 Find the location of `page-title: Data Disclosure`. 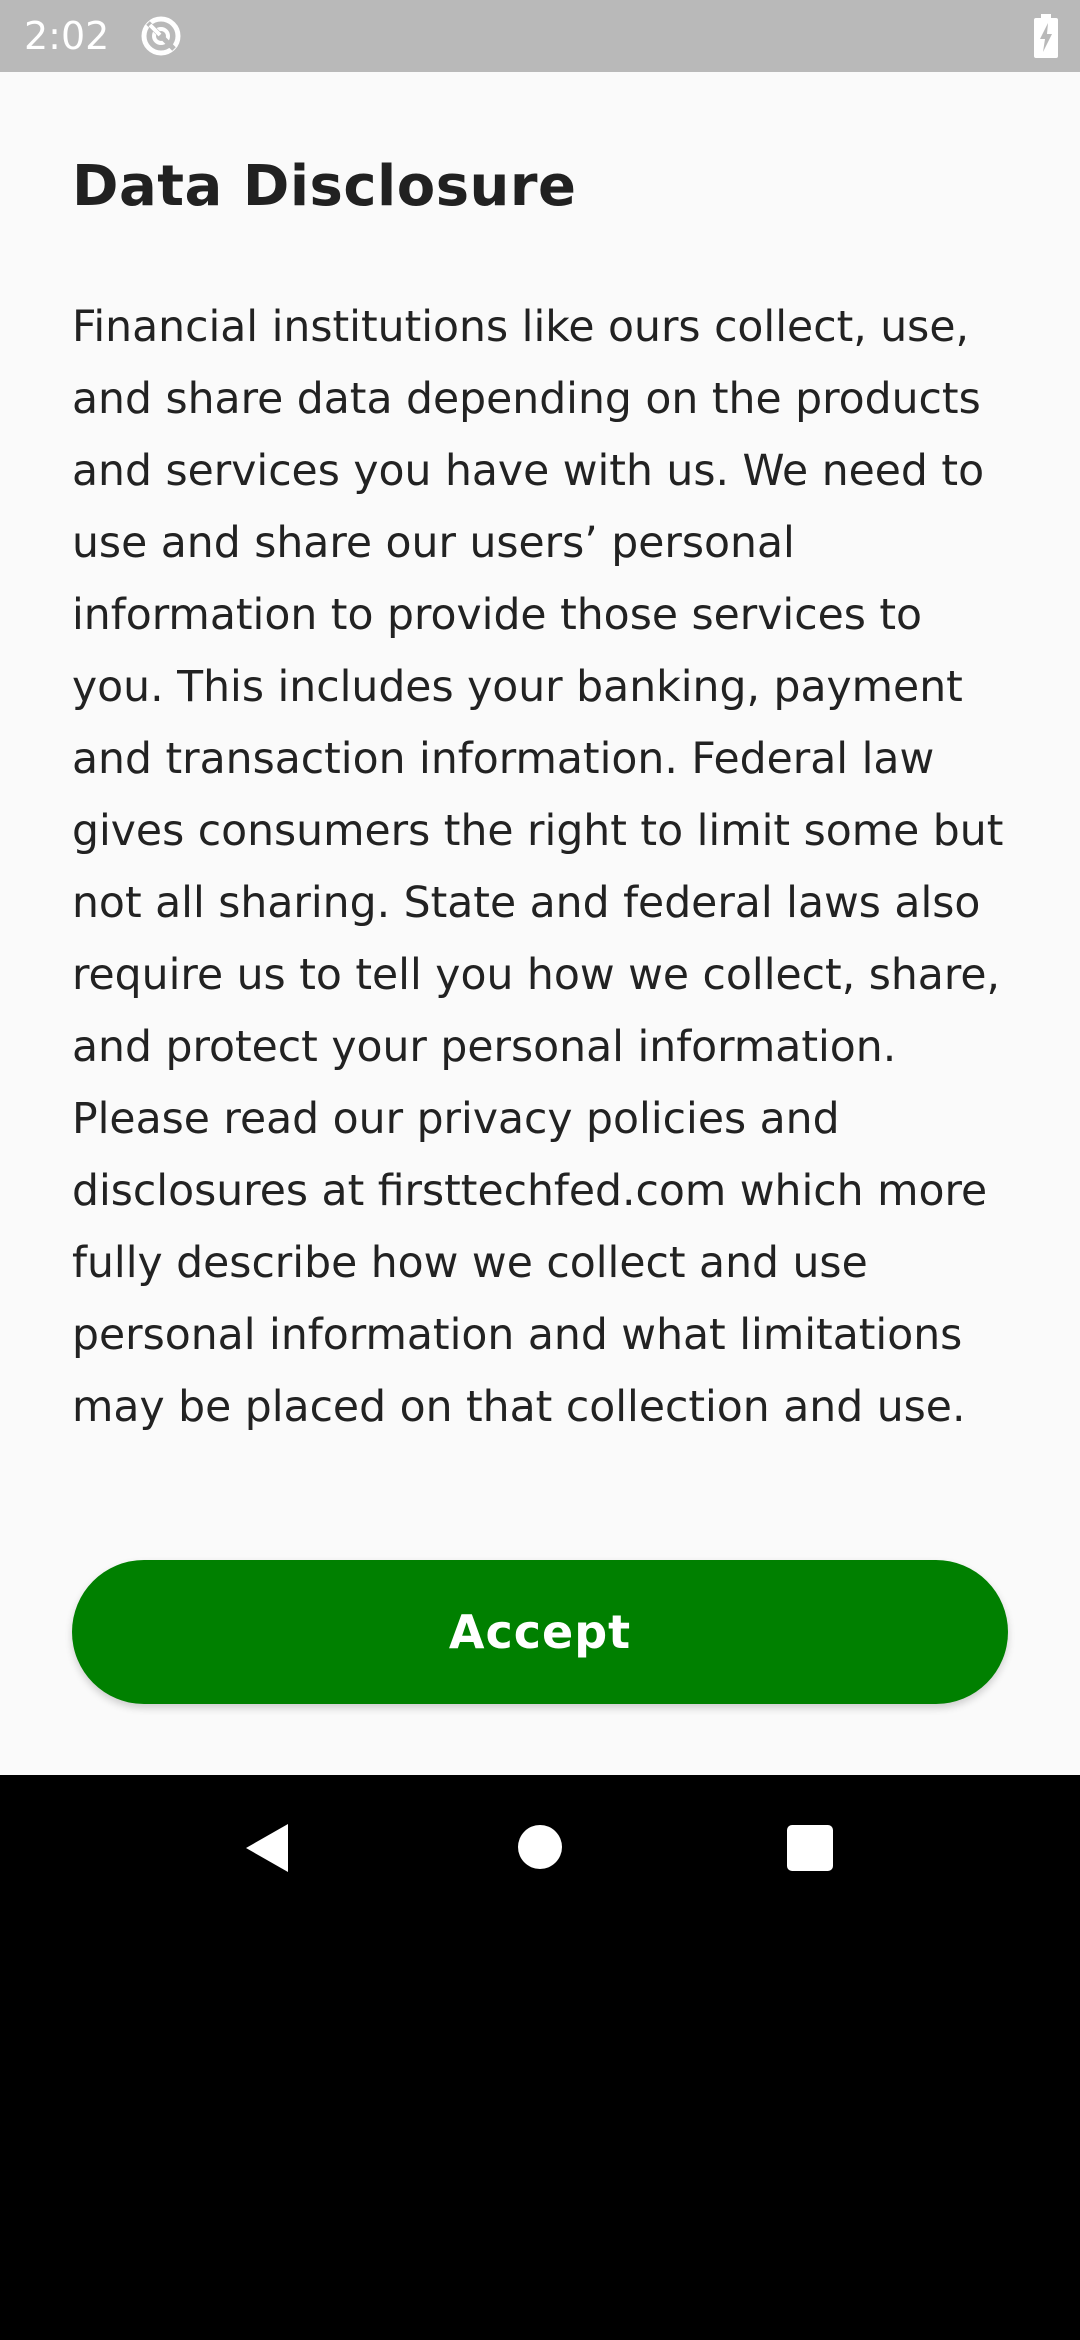

page-title: Data Disclosure is located at coordinates (324, 186).